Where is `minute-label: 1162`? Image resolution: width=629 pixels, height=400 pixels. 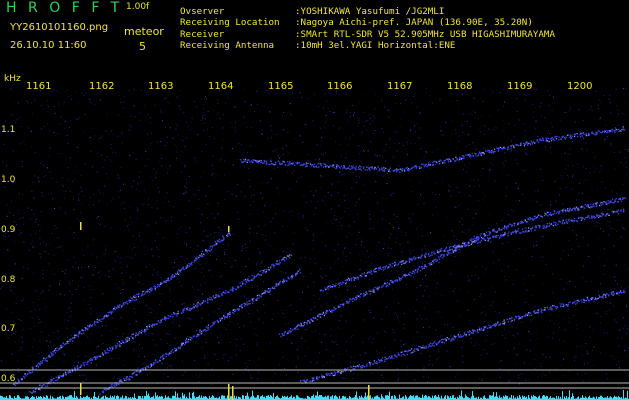 minute-label: 1162 is located at coordinates (102, 86).